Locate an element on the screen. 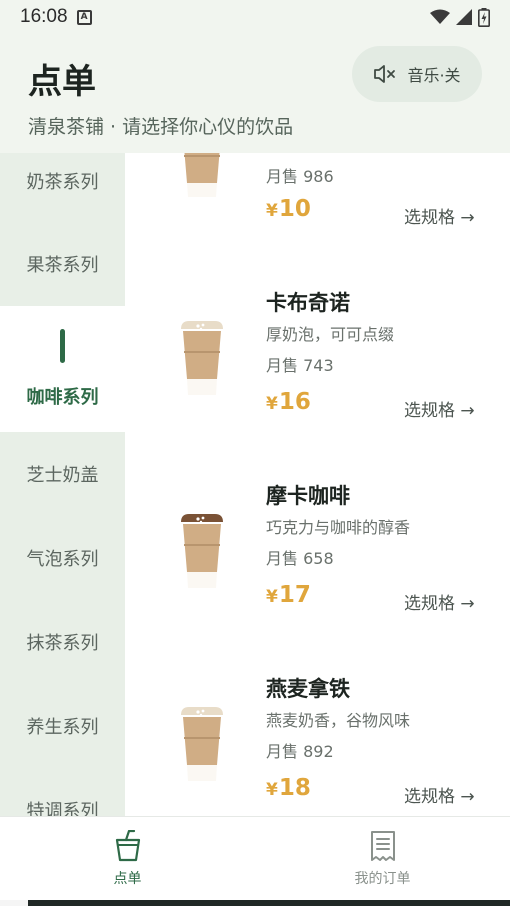 The width and height of the screenshot is (510, 906). sidebar-item-label: 奶茶系列 is located at coordinates (62, 182).